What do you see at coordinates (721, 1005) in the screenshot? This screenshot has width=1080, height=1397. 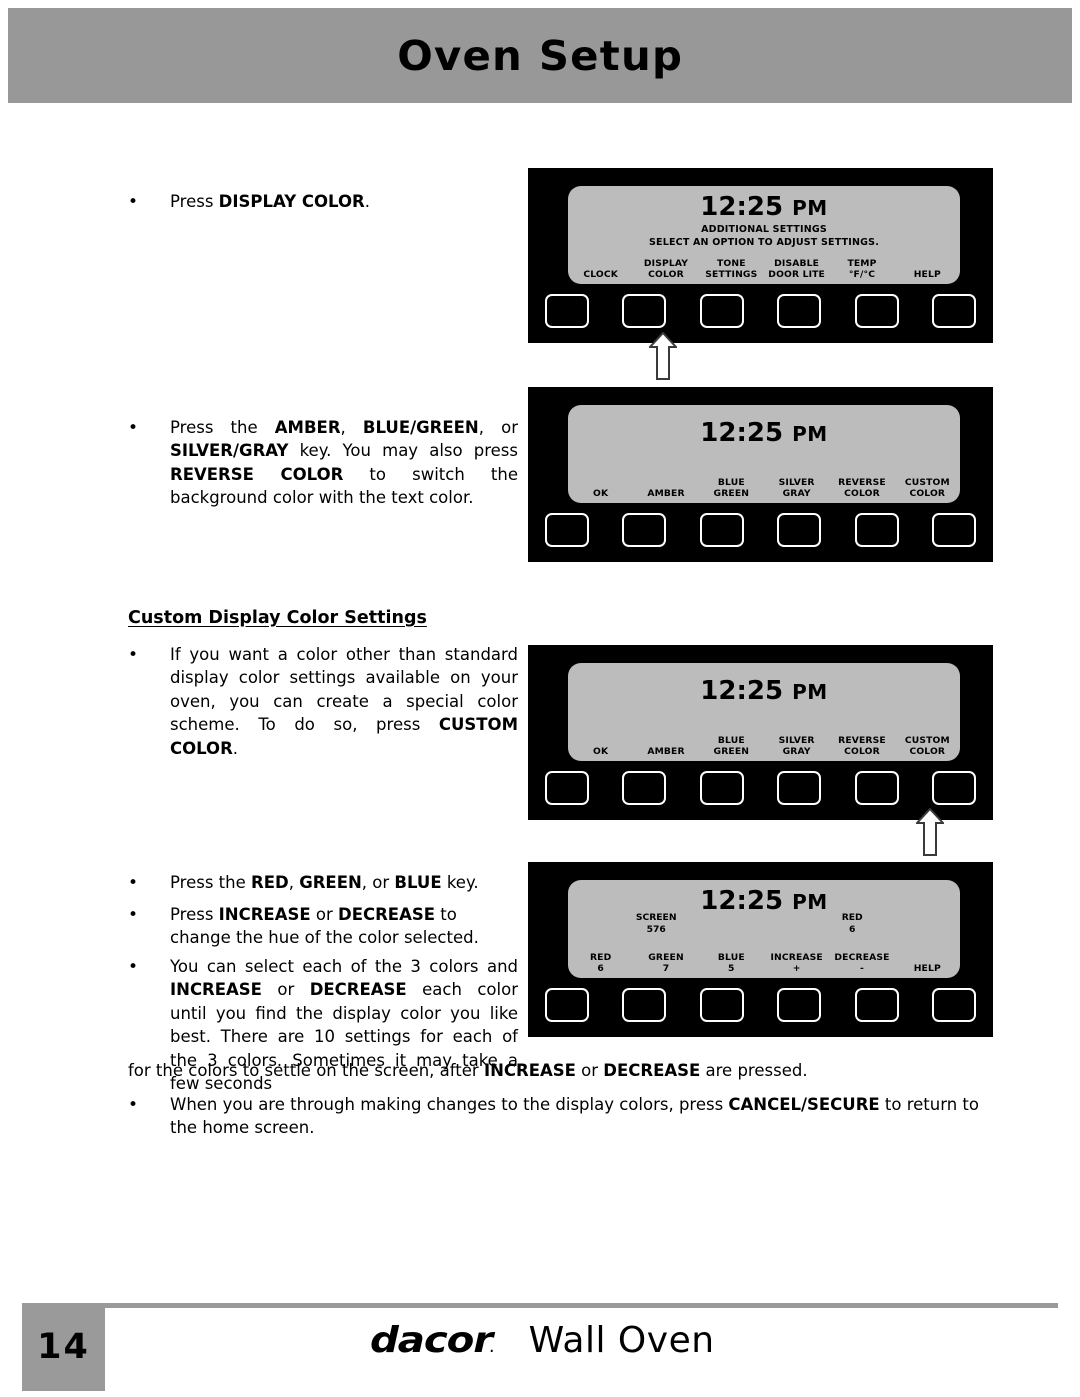 I see `key-blue` at bounding box center [721, 1005].